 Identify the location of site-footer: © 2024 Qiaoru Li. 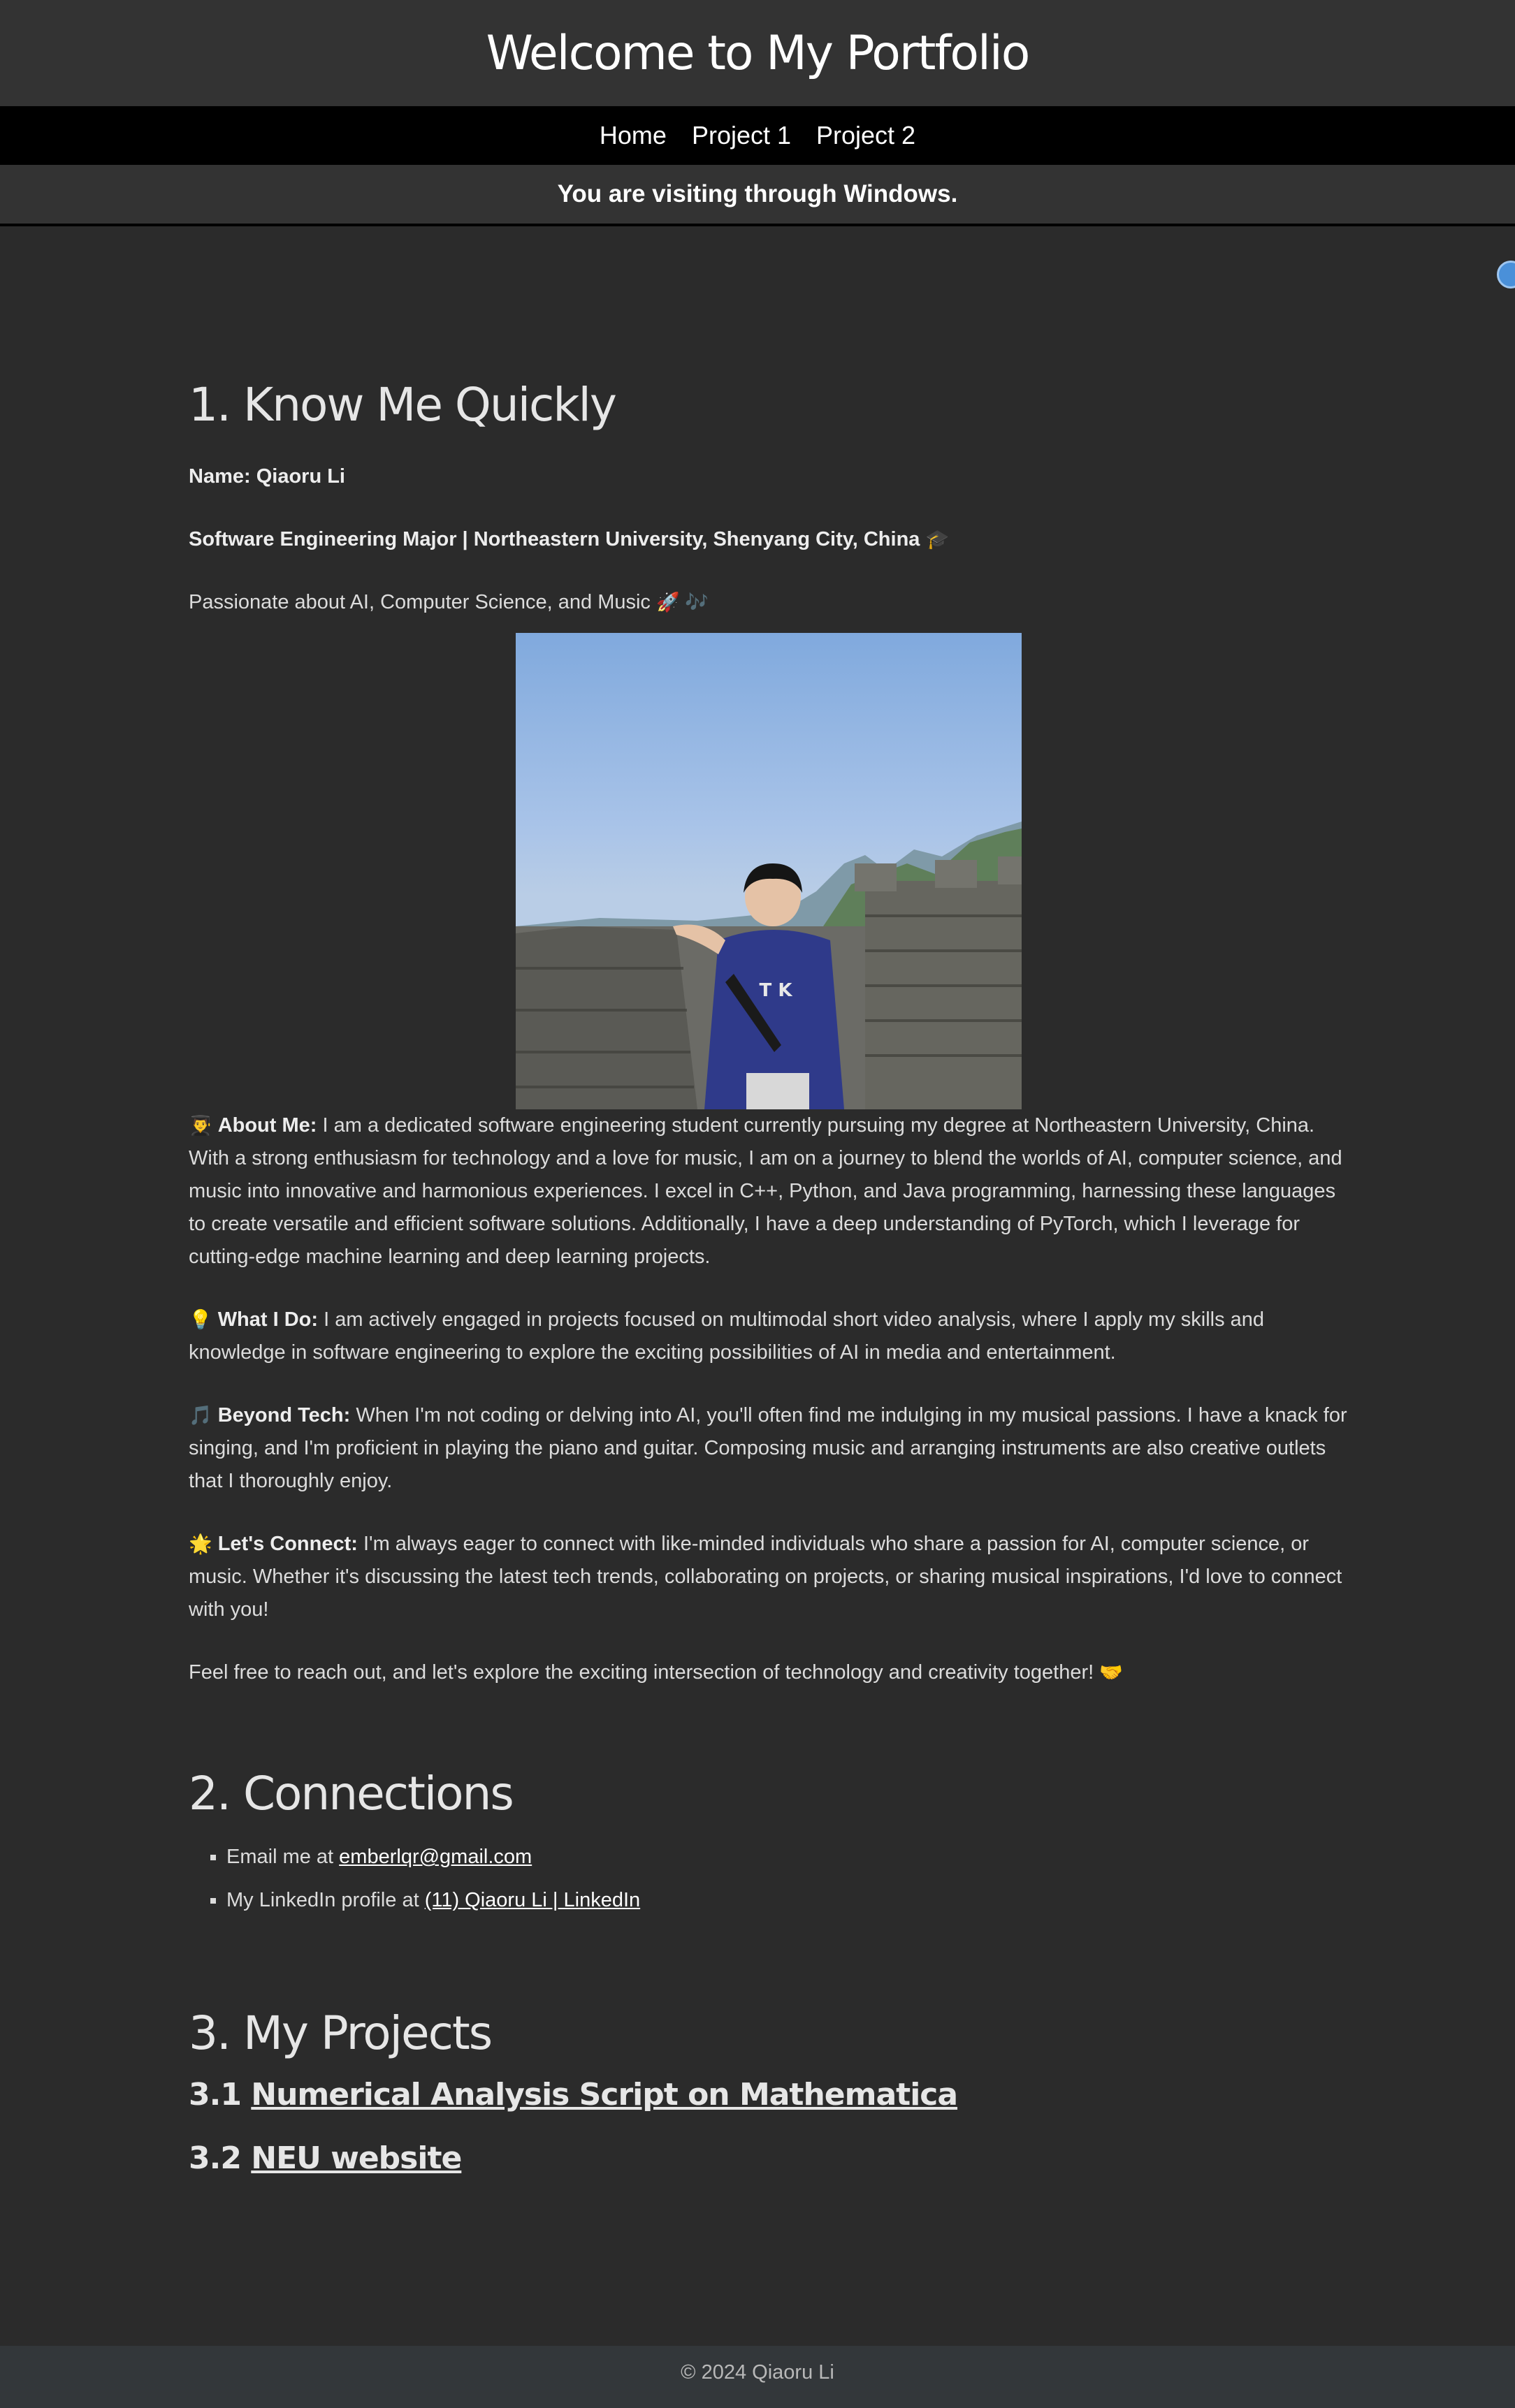
(757, 2377).